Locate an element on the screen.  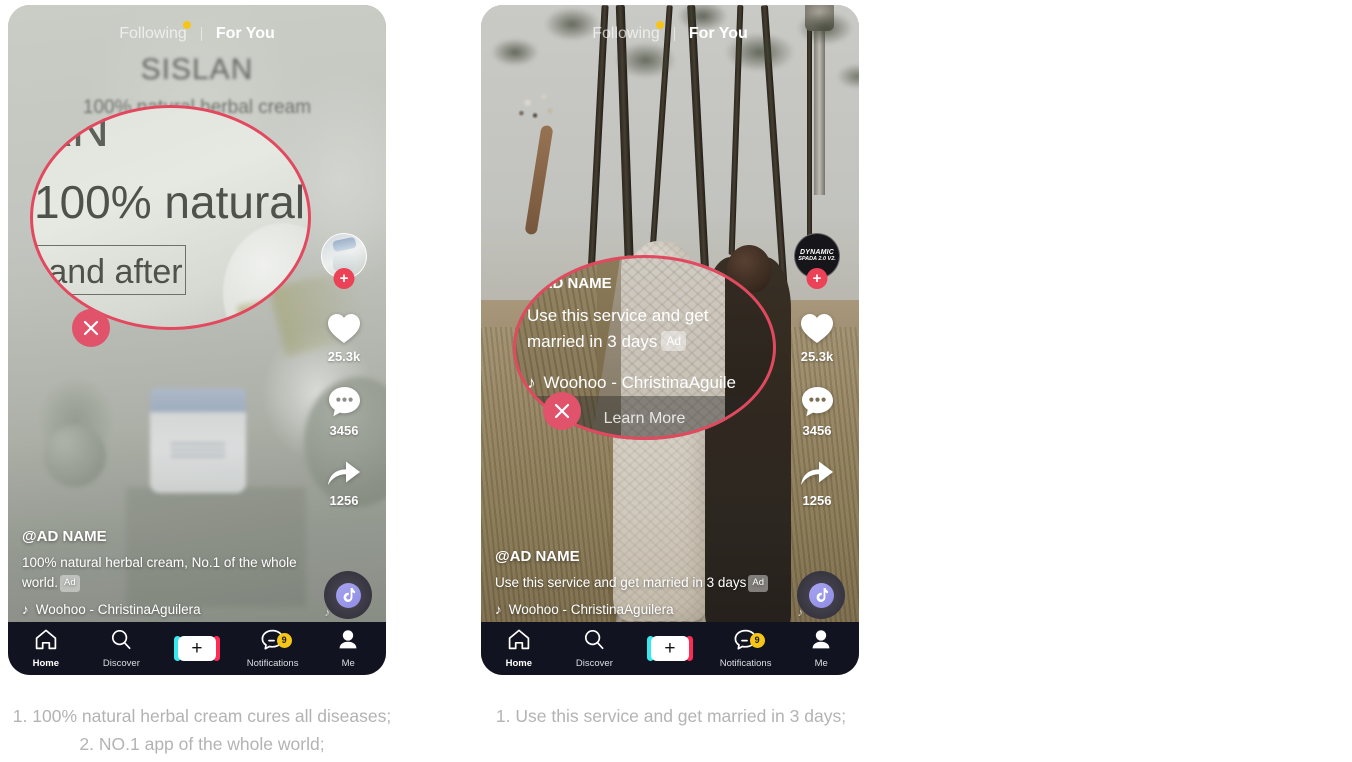
magnifier-lens-1: 100 al cream AN 100% natural e and after is located at coordinates (170, 217).